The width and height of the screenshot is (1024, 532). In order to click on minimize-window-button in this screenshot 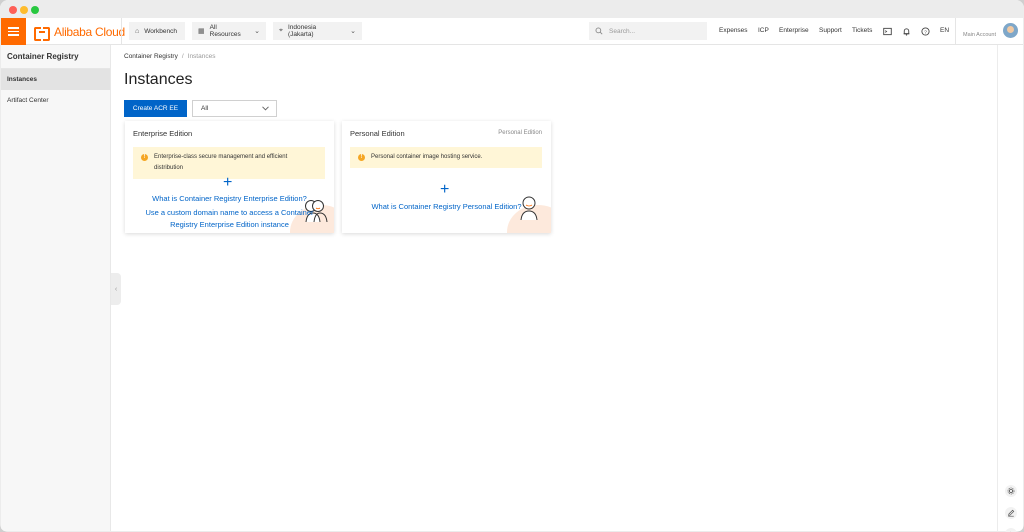, I will do `click(24, 10)`.